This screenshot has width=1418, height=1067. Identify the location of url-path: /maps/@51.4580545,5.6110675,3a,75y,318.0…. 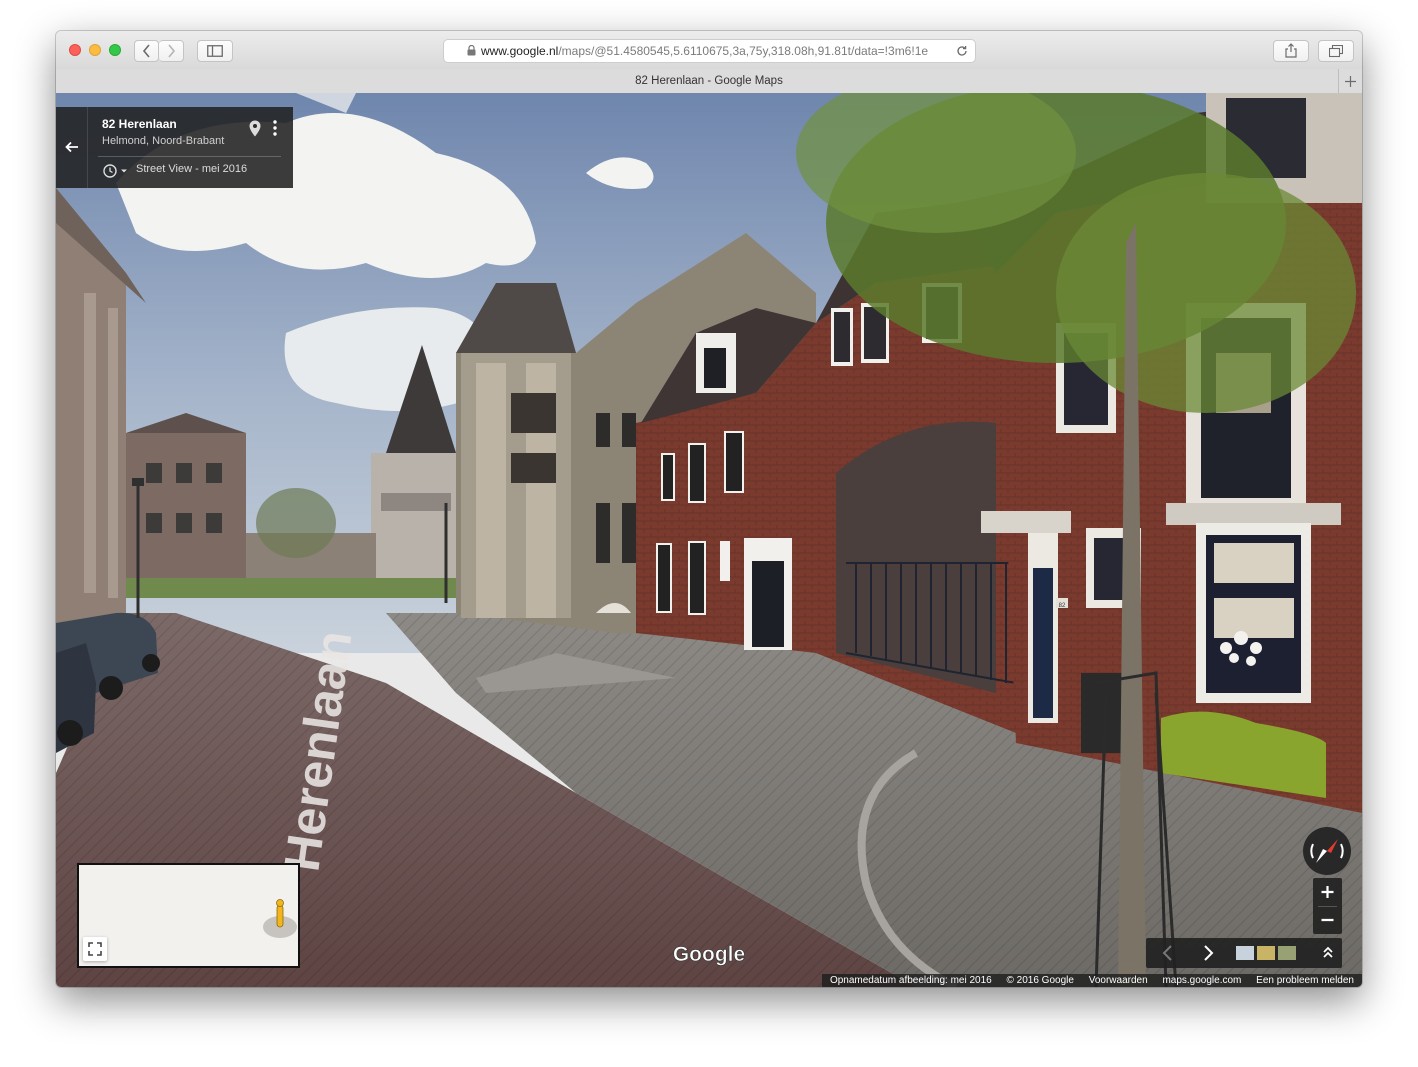
(743, 51).